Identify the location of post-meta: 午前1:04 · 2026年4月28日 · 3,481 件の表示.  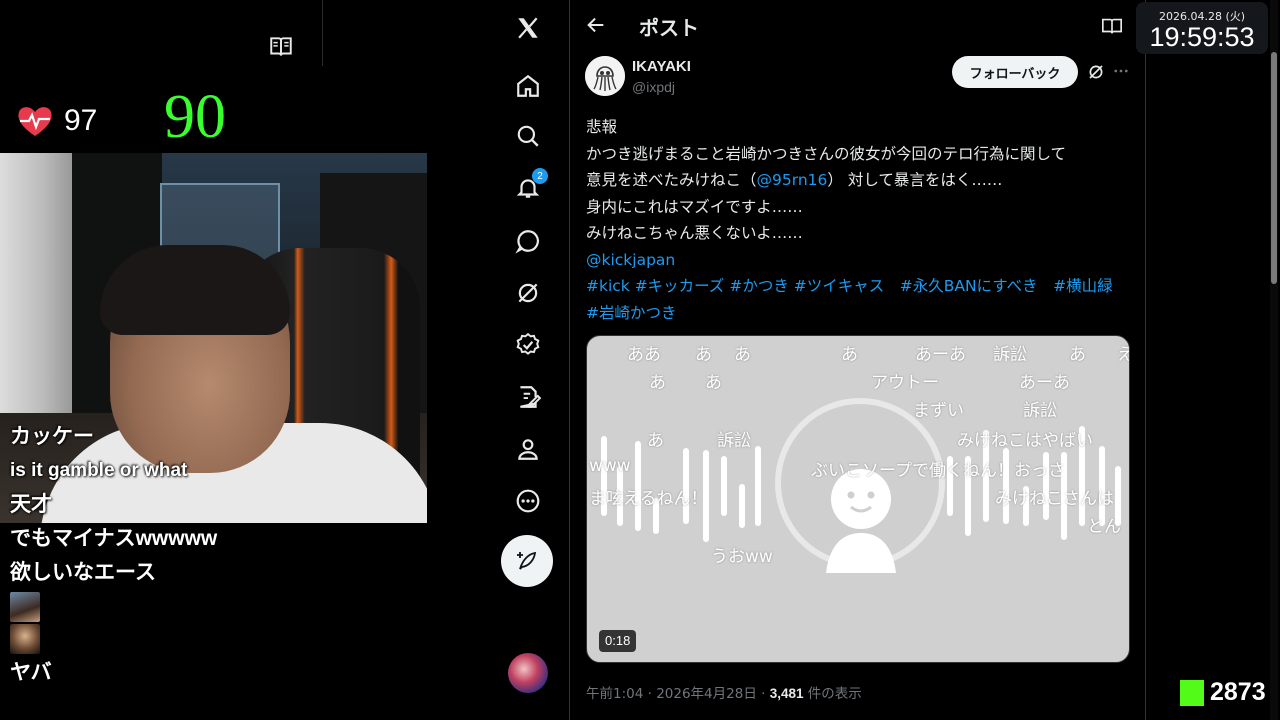
(724, 692).